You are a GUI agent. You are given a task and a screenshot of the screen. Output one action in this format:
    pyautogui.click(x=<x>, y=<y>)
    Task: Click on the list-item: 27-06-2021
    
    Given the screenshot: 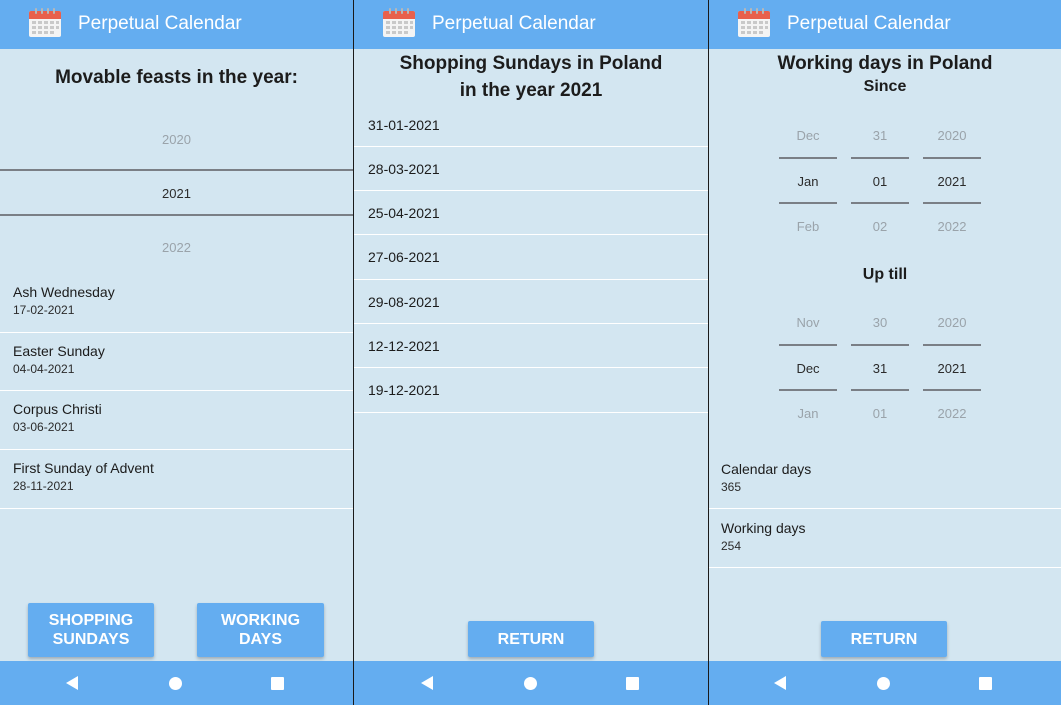 What is the action you would take?
    pyautogui.click(x=531, y=257)
    